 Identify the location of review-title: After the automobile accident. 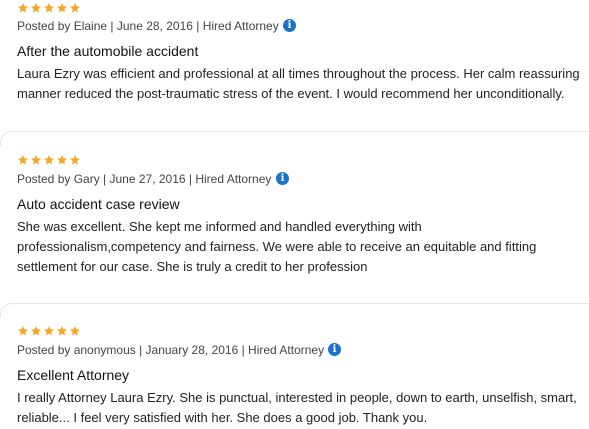
(108, 51).